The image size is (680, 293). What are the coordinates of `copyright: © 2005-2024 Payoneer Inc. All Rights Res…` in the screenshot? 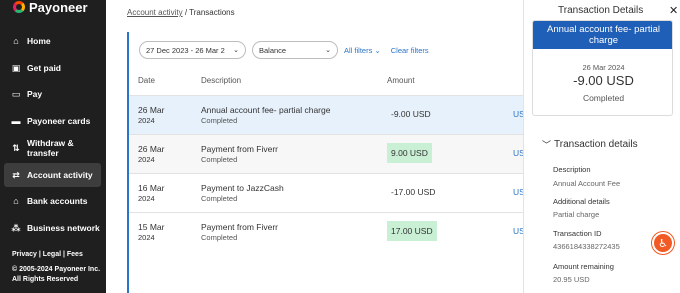 It's located at (56, 274).